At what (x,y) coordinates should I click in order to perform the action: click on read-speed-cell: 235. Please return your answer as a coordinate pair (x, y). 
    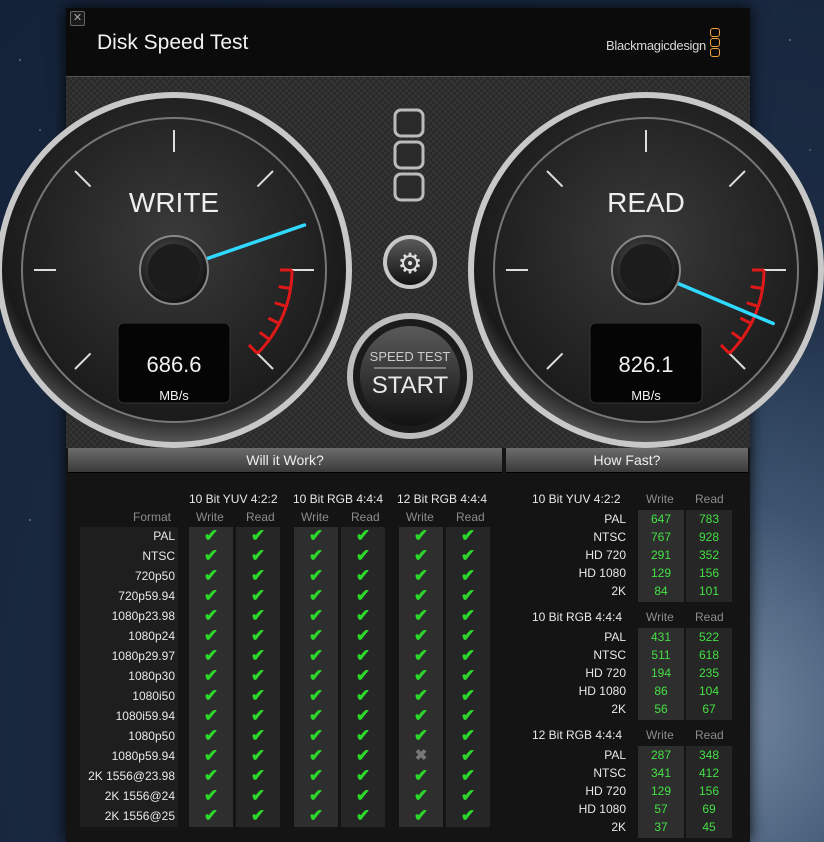
    Looking at the image, I should click on (709, 673).